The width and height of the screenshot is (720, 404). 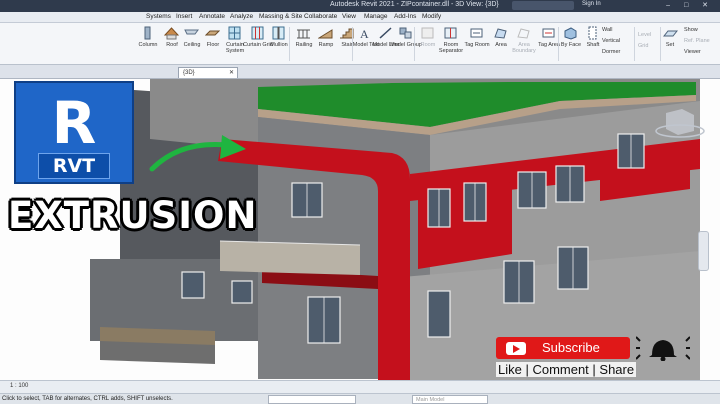 I want to click on grid-button: Grid, so click(x=643, y=46).